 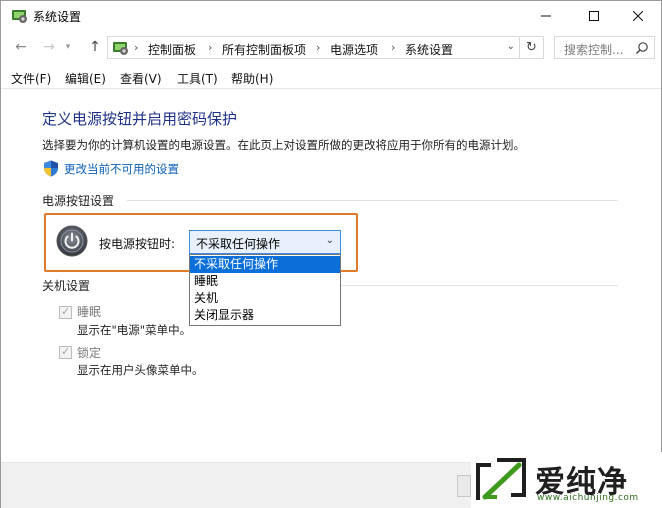 What do you see at coordinates (95, 47) in the screenshot?
I see `up-button: ↑` at bounding box center [95, 47].